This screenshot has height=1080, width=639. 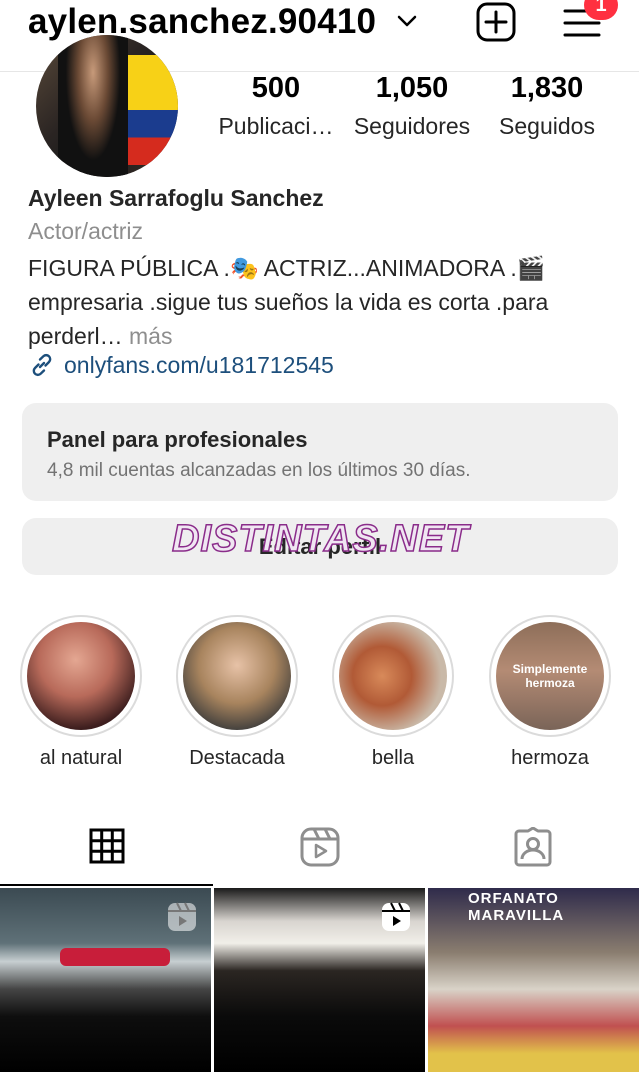 What do you see at coordinates (496, 22) in the screenshot?
I see `new-post-icon` at bounding box center [496, 22].